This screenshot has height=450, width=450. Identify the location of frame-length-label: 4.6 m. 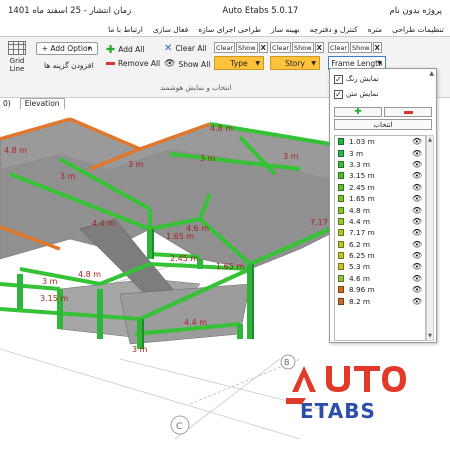
(360, 278).